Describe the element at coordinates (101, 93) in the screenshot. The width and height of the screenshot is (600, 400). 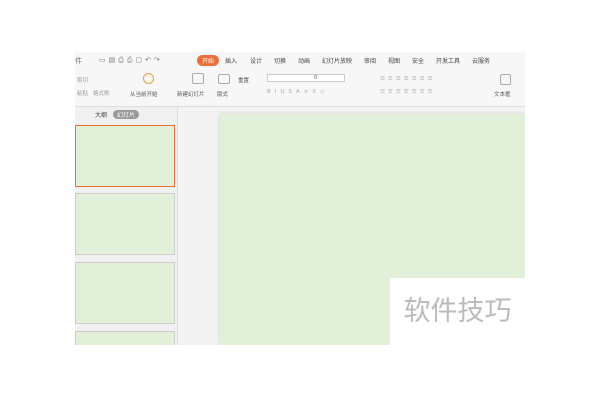
I see `format-painter-button: 格式刷` at that location.